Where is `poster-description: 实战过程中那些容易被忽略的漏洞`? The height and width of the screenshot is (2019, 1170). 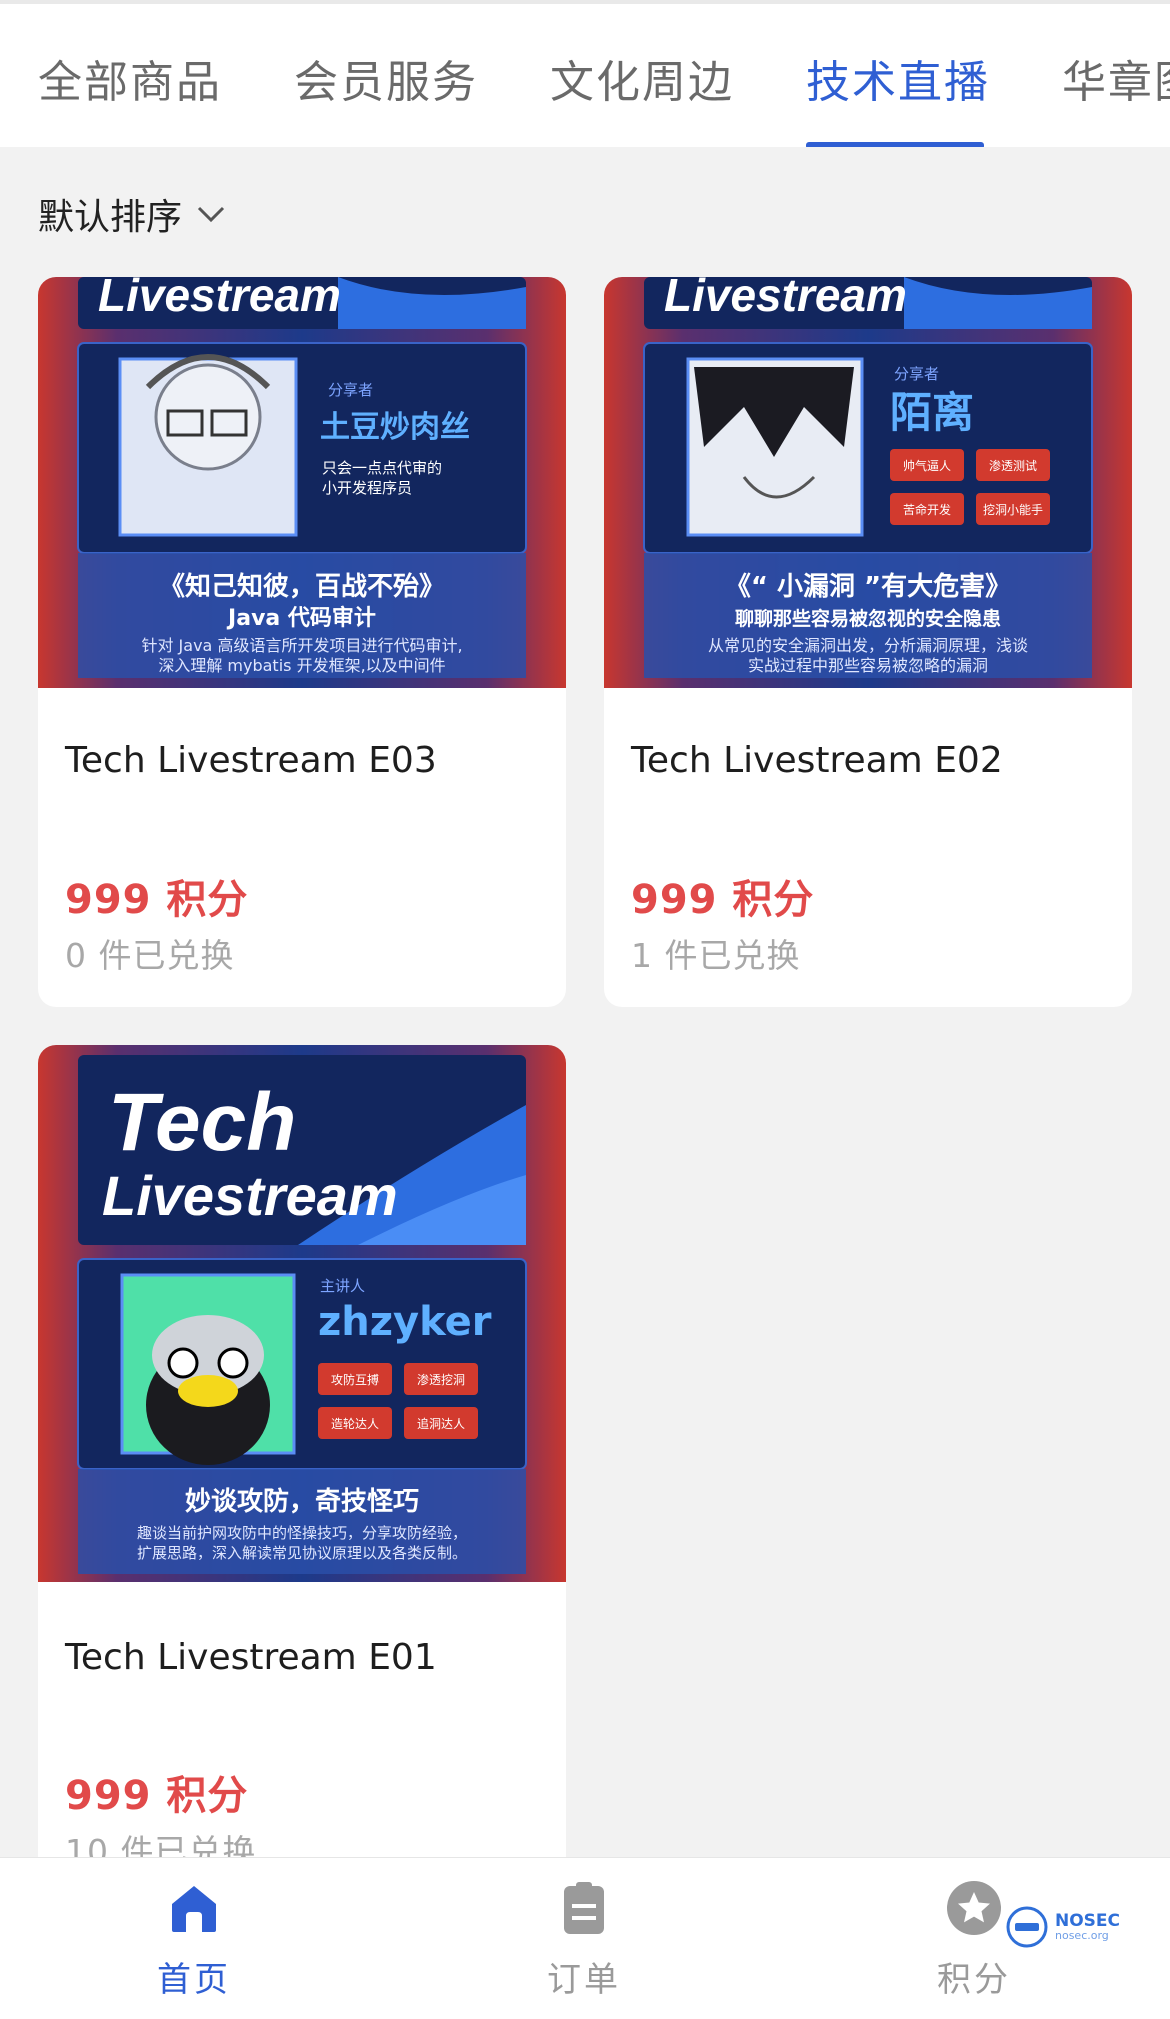 poster-description: 实战过程中那些容易被忽略的漏洞 is located at coordinates (868, 665).